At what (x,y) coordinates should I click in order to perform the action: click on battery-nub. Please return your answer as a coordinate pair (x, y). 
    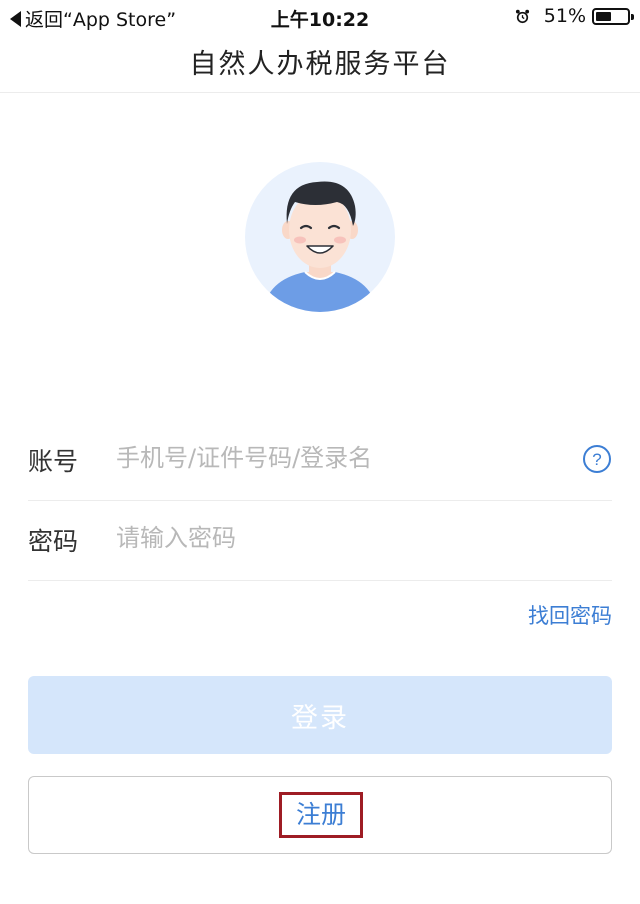
    Looking at the image, I should click on (632, 16).